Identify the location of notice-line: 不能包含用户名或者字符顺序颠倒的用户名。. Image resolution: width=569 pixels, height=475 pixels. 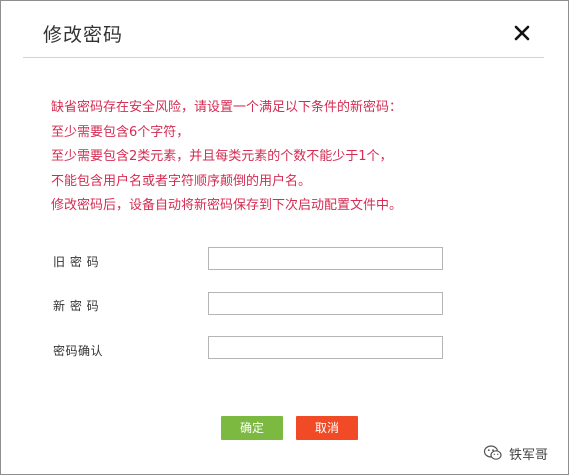
(181, 181).